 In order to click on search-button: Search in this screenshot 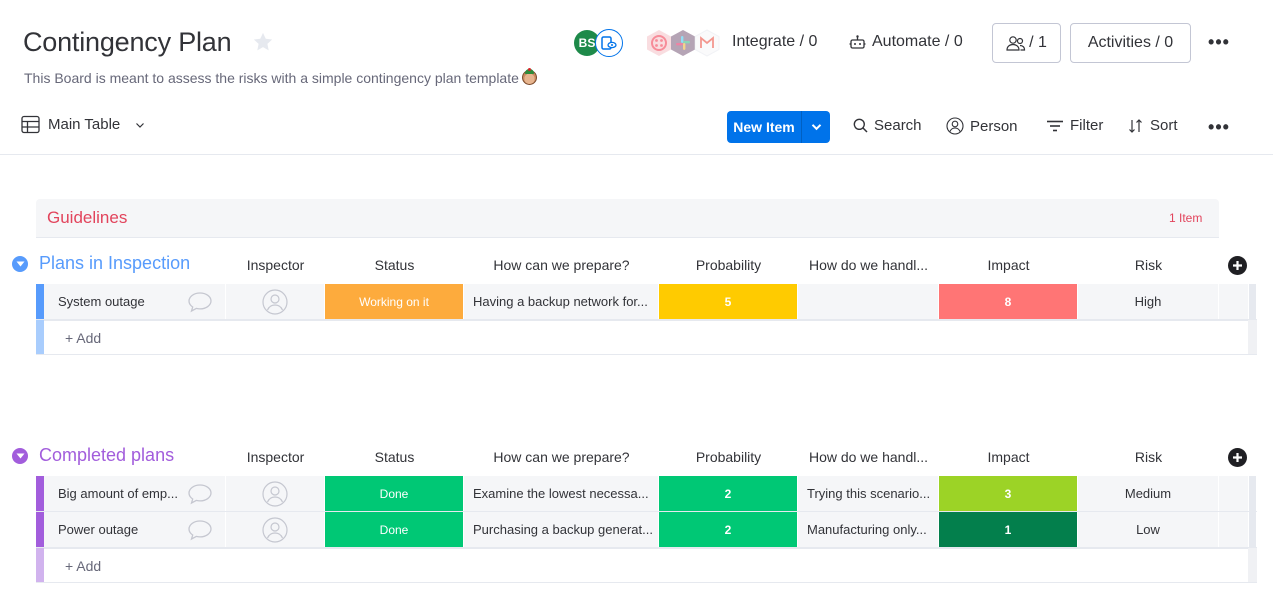, I will do `click(887, 125)`.